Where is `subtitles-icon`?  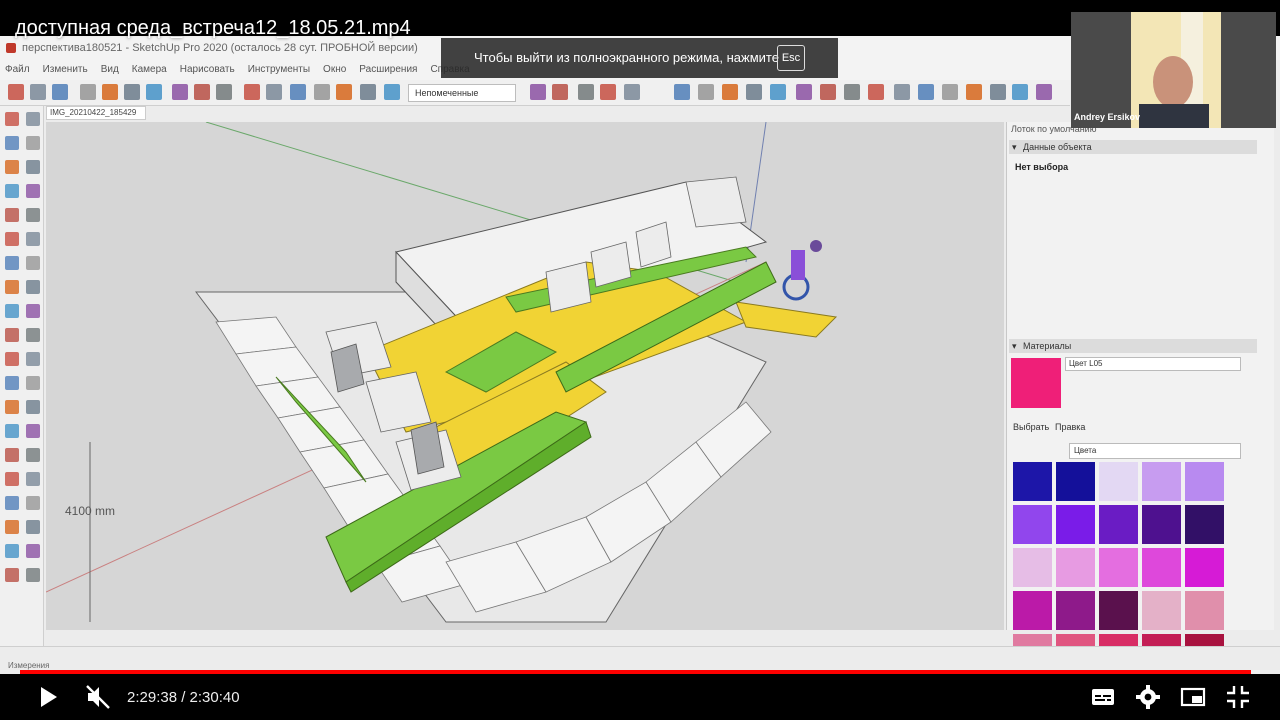 subtitles-icon is located at coordinates (1103, 697).